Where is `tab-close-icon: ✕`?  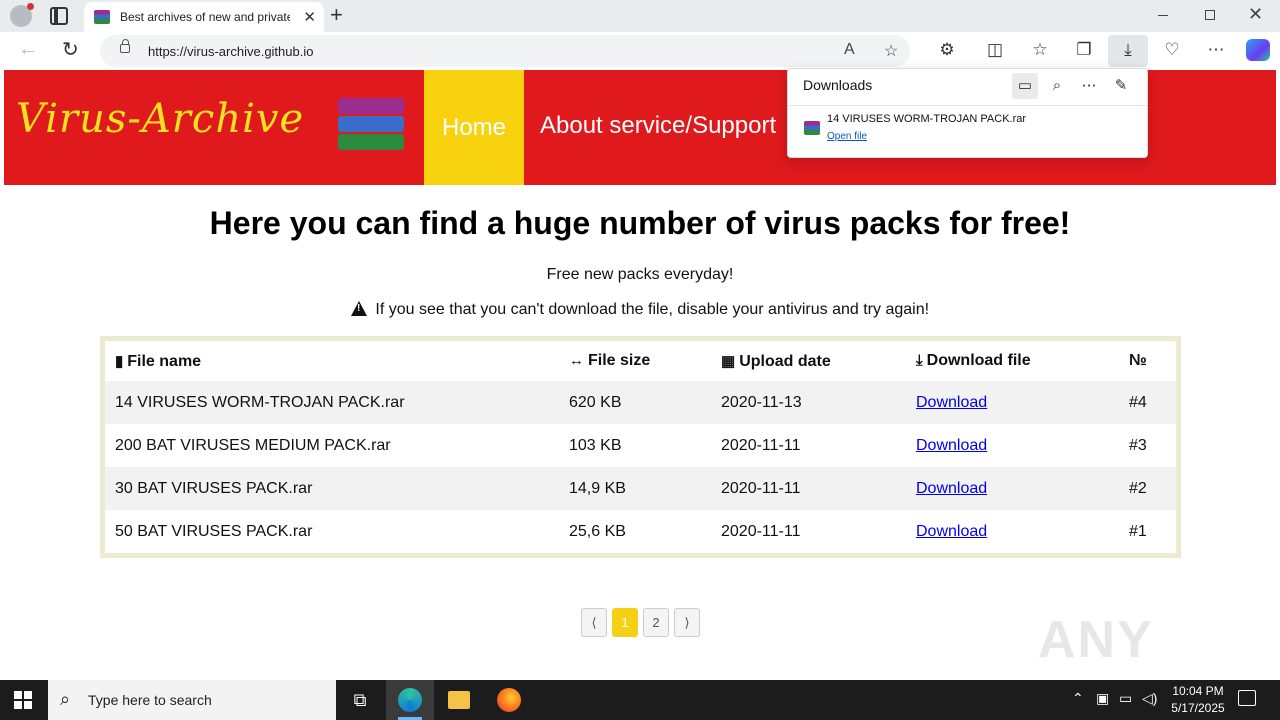 tab-close-icon: ✕ is located at coordinates (309, 17).